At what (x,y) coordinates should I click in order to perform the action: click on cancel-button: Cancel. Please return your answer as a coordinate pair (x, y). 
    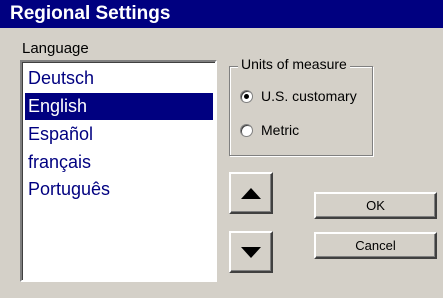
    Looking at the image, I should click on (375, 245).